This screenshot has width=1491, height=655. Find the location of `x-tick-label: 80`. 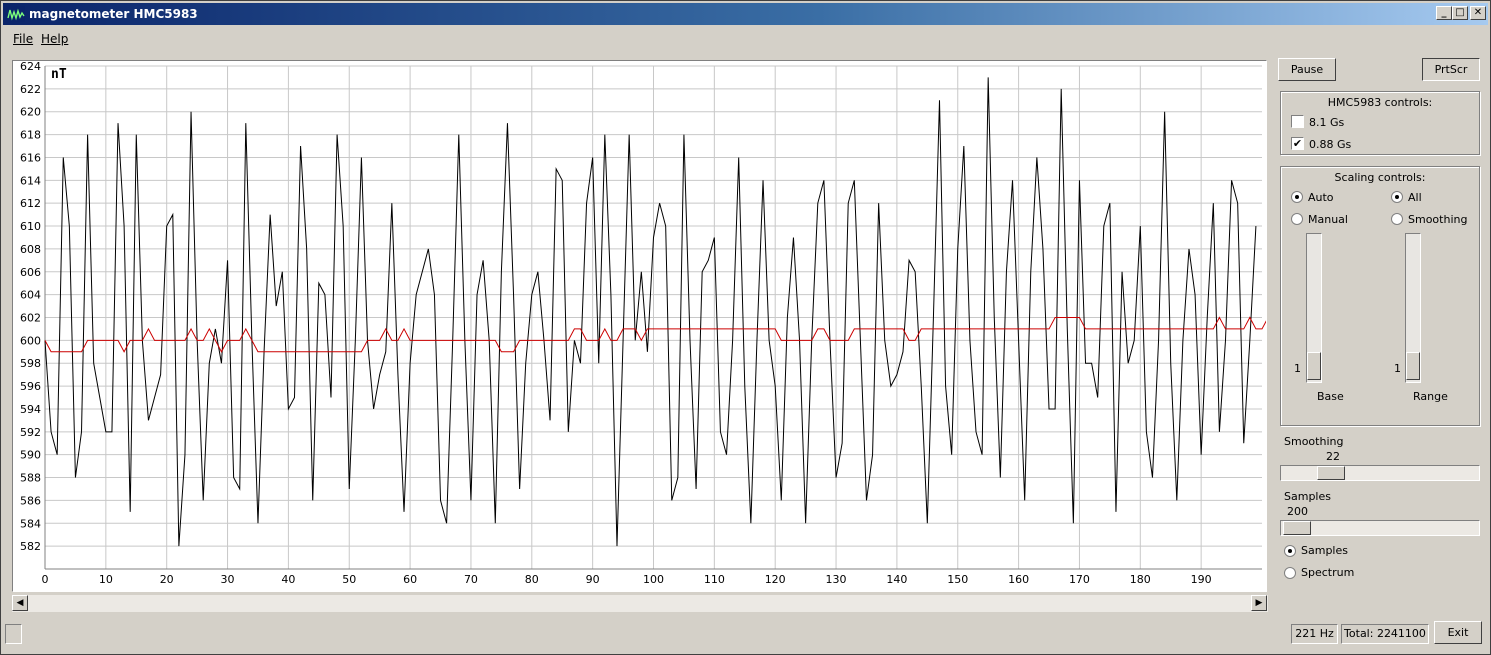

x-tick-label: 80 is located at coordinates (532, 579).